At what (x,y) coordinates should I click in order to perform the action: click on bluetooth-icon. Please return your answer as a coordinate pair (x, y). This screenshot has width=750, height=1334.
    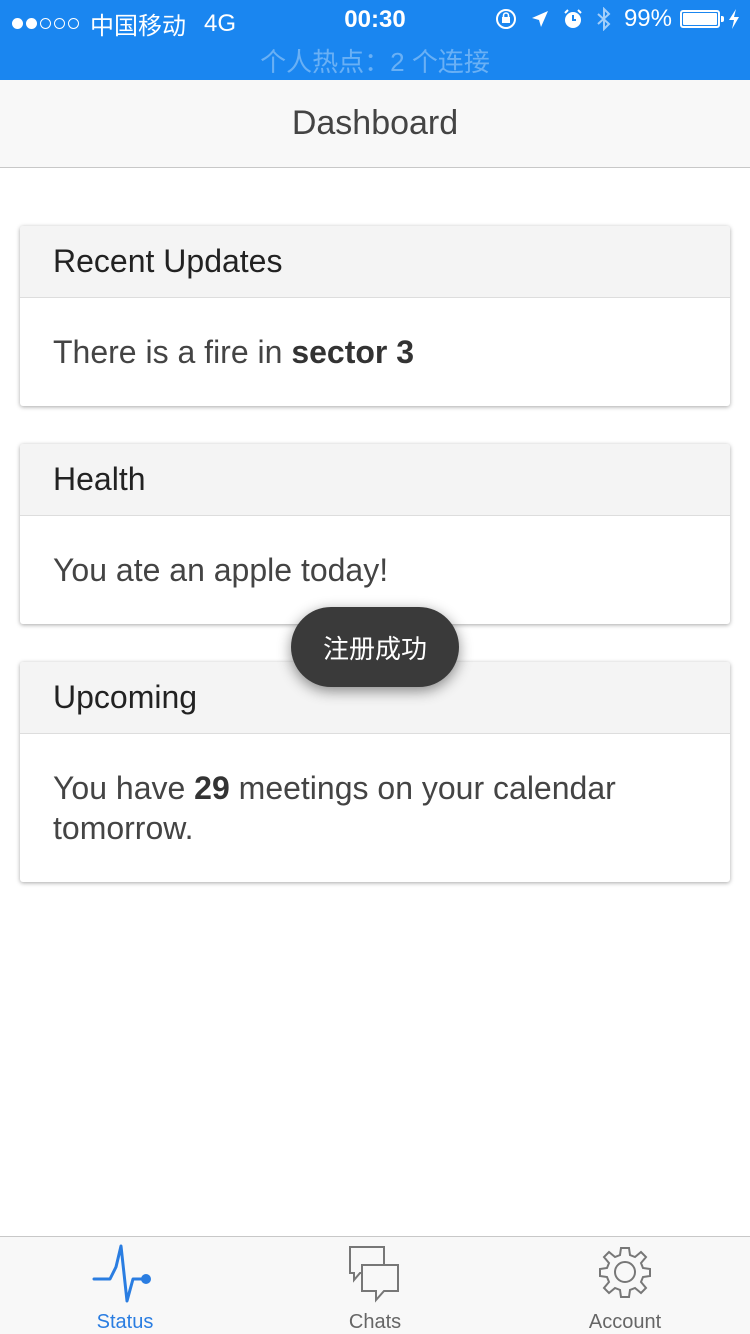
    Looking at the image, I should click on (604, 19).